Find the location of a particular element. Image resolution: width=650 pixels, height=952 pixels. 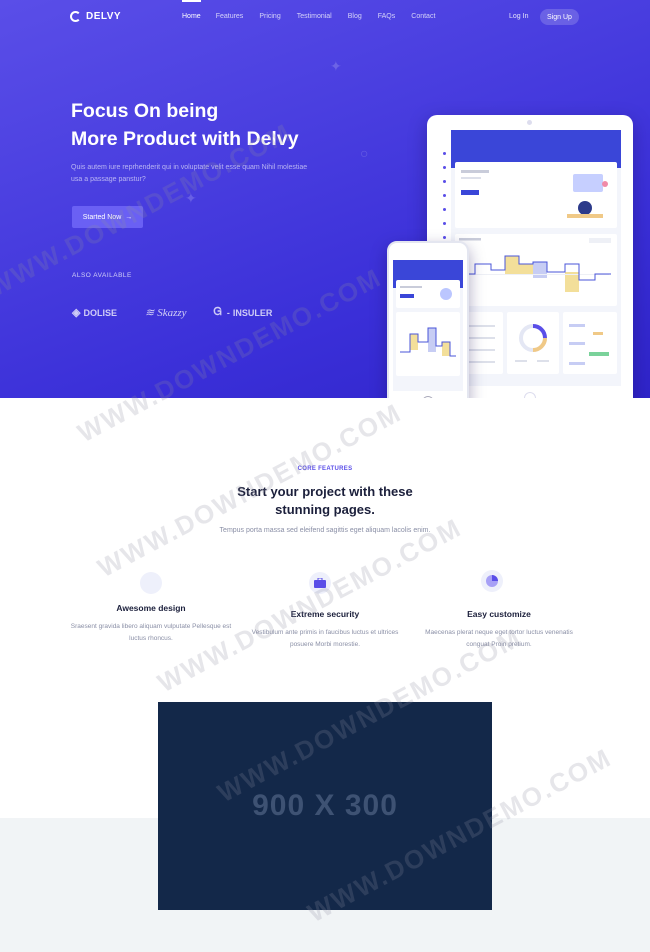

brand-logos: ◈ DOLISE ≋ Skazzy Ꮐ - INSULER is located at coordinates (172, 312).